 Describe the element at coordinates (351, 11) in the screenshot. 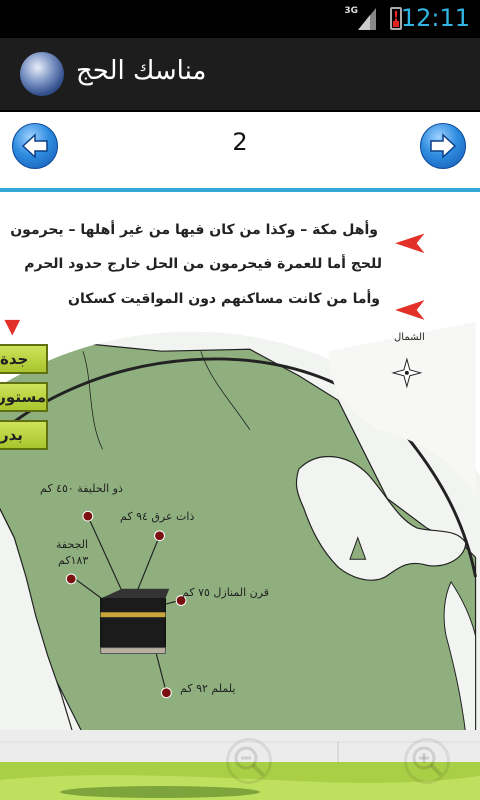

I see `network-type: 3G` at that location.